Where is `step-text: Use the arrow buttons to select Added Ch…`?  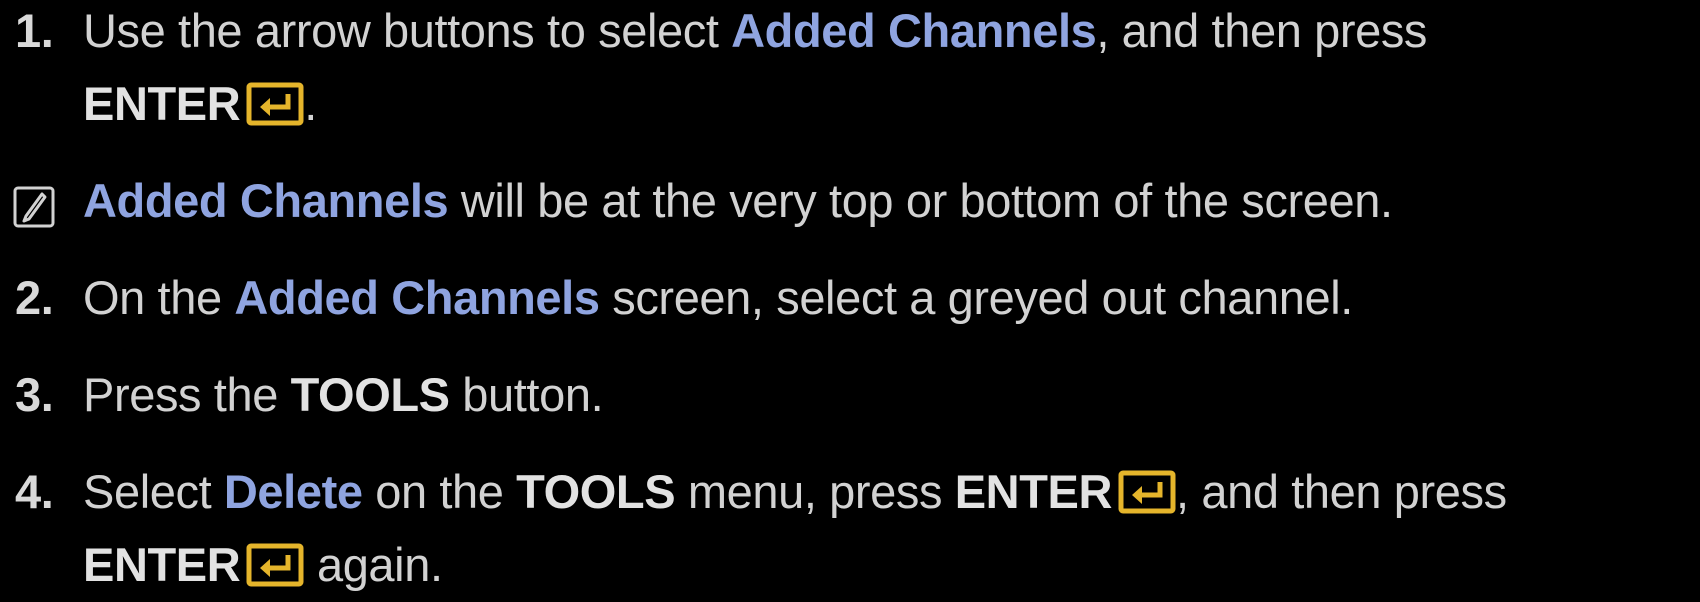
step-text: Use the arrow buttons to select Added Ch… is located at coordinates (755, 34).